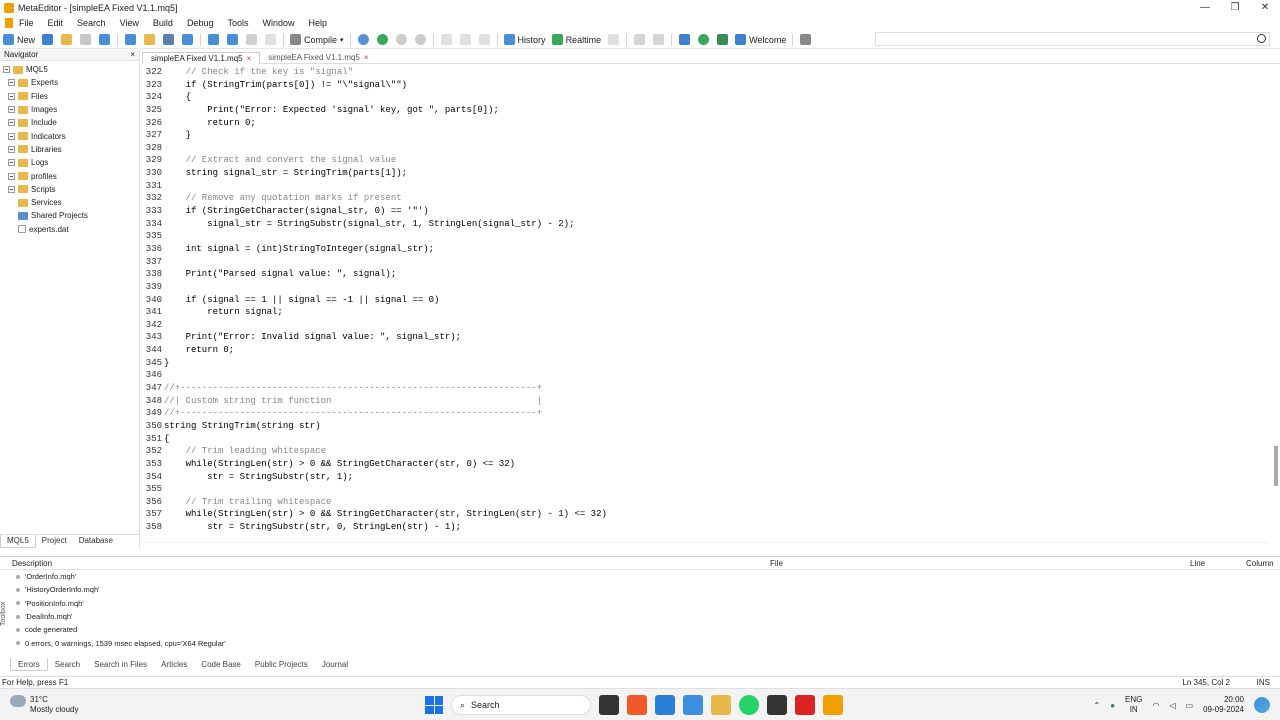 This screenshot has width=1280, height=720. Describe the element at coordinates (1096, 705) in the screenshot. I see `chevron-up-icon: ⌃` at that location.